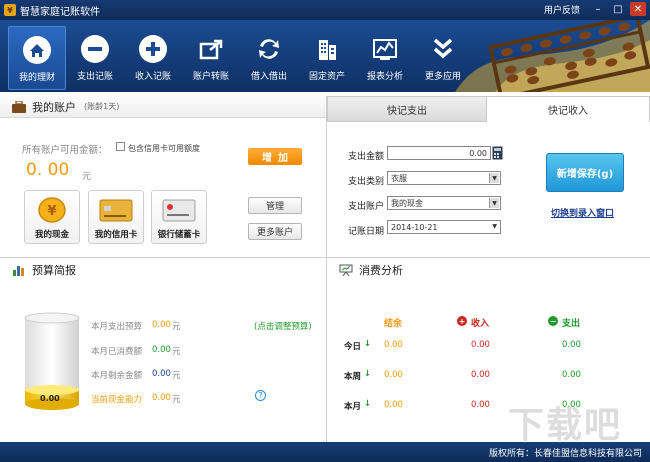 The height and width of the screenshot is (462, 650). Describe the element at coordinates (283, 326) in the screenshot. I see `adjust-budget-link: (点击调整预算)` at that location.